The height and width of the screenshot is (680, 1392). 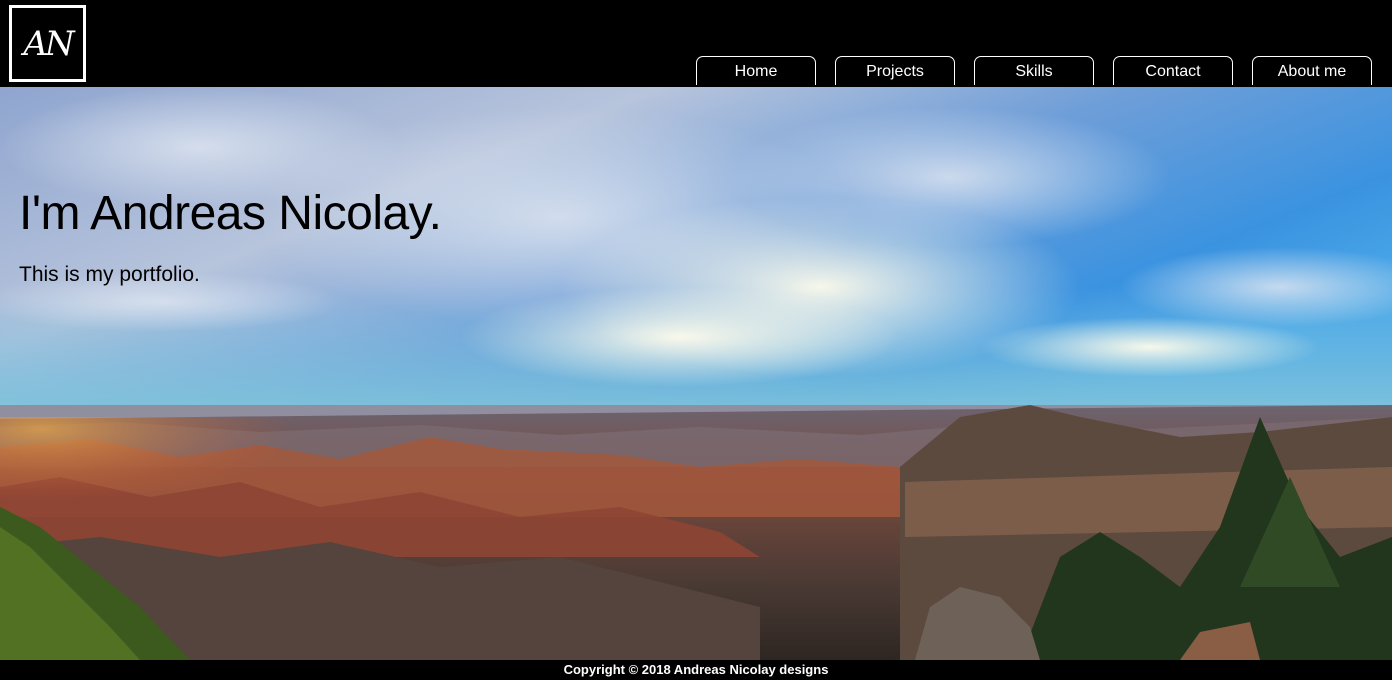 What do you see at coordinates (1173, 70) in the screenshot?
I see `nav-contact: Contact` at bounding box center [1173, 70].